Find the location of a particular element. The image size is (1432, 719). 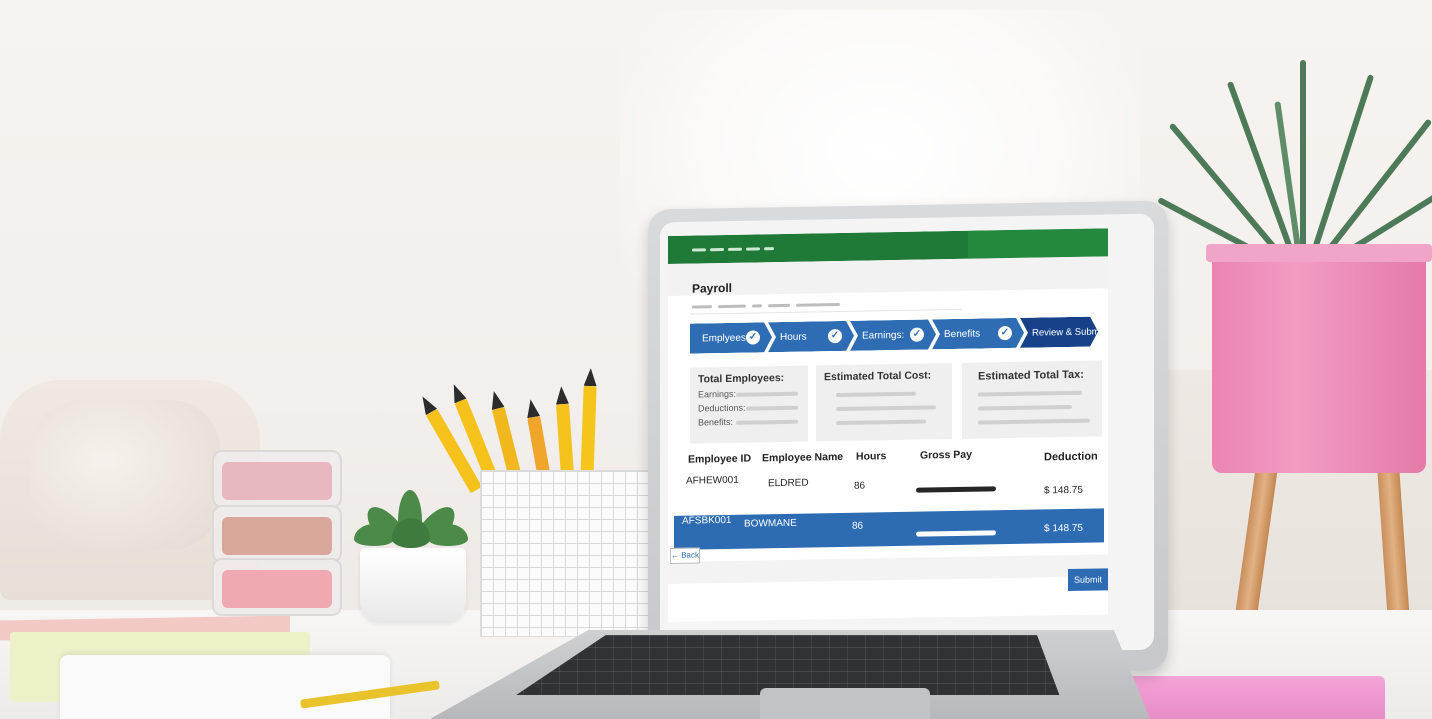

step-earnings: Earnings: ✓ is located at coordinates (893, 335).